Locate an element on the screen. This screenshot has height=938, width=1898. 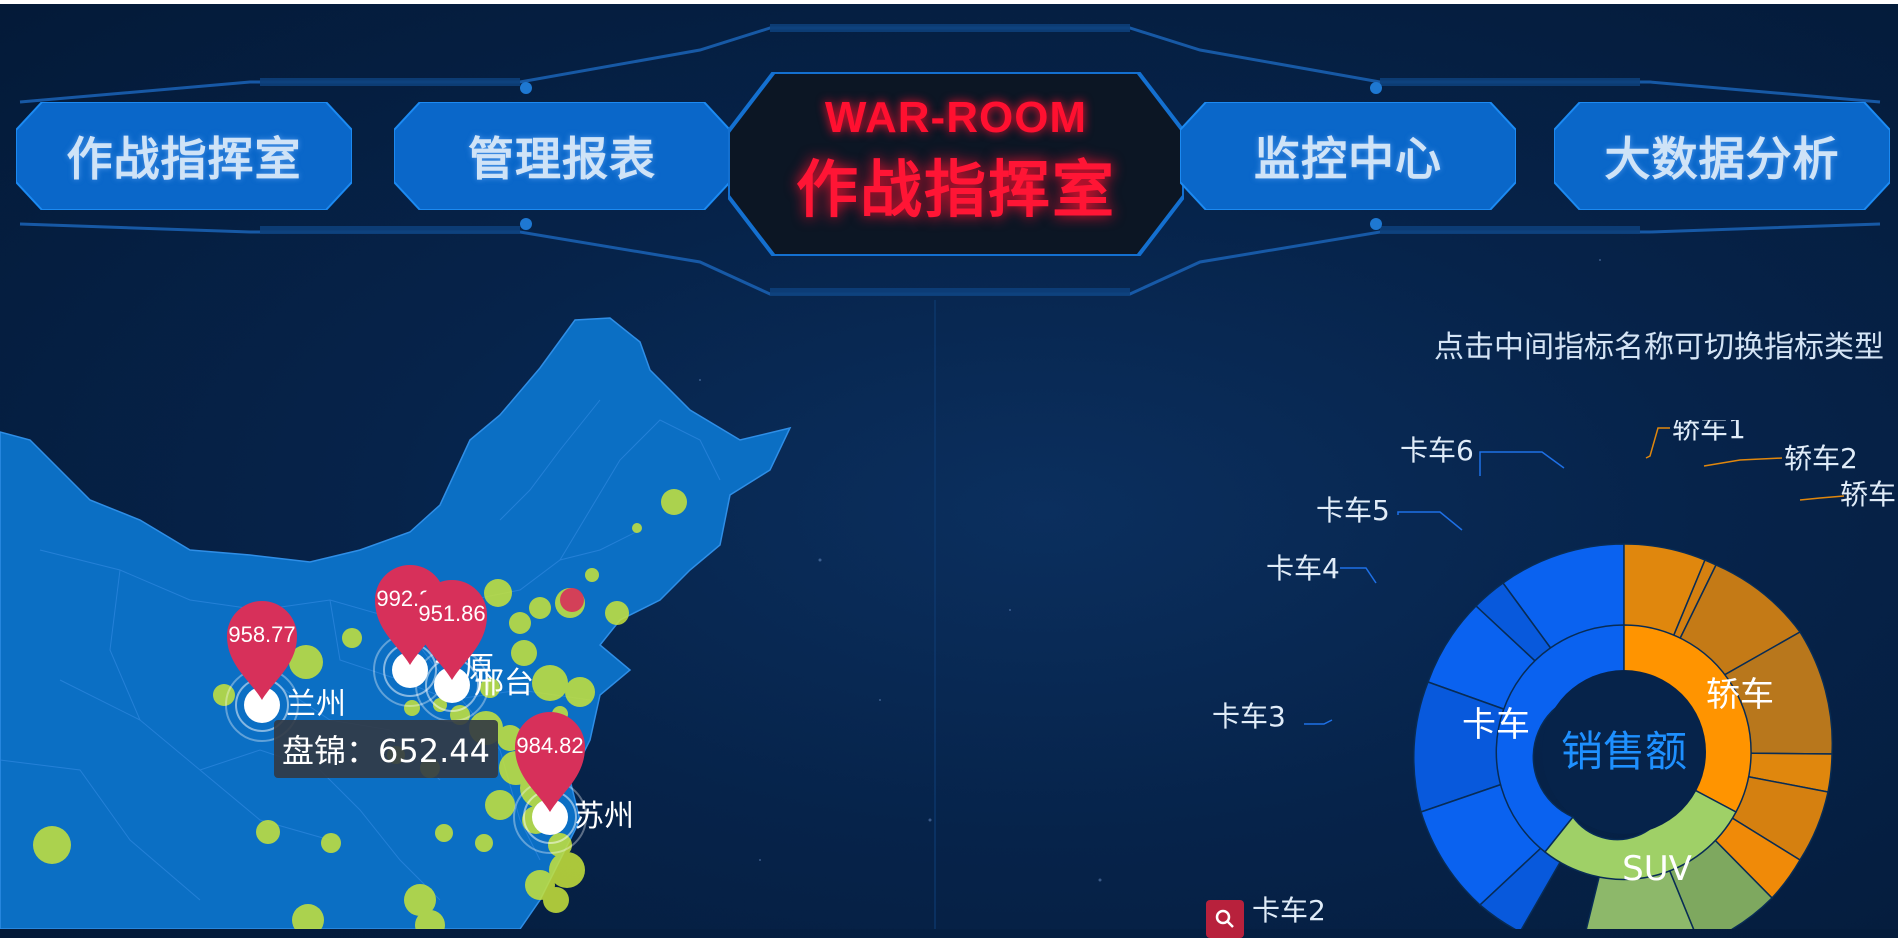
tab-war-room: 作战指挥室 is located at coordinates (184, 156).